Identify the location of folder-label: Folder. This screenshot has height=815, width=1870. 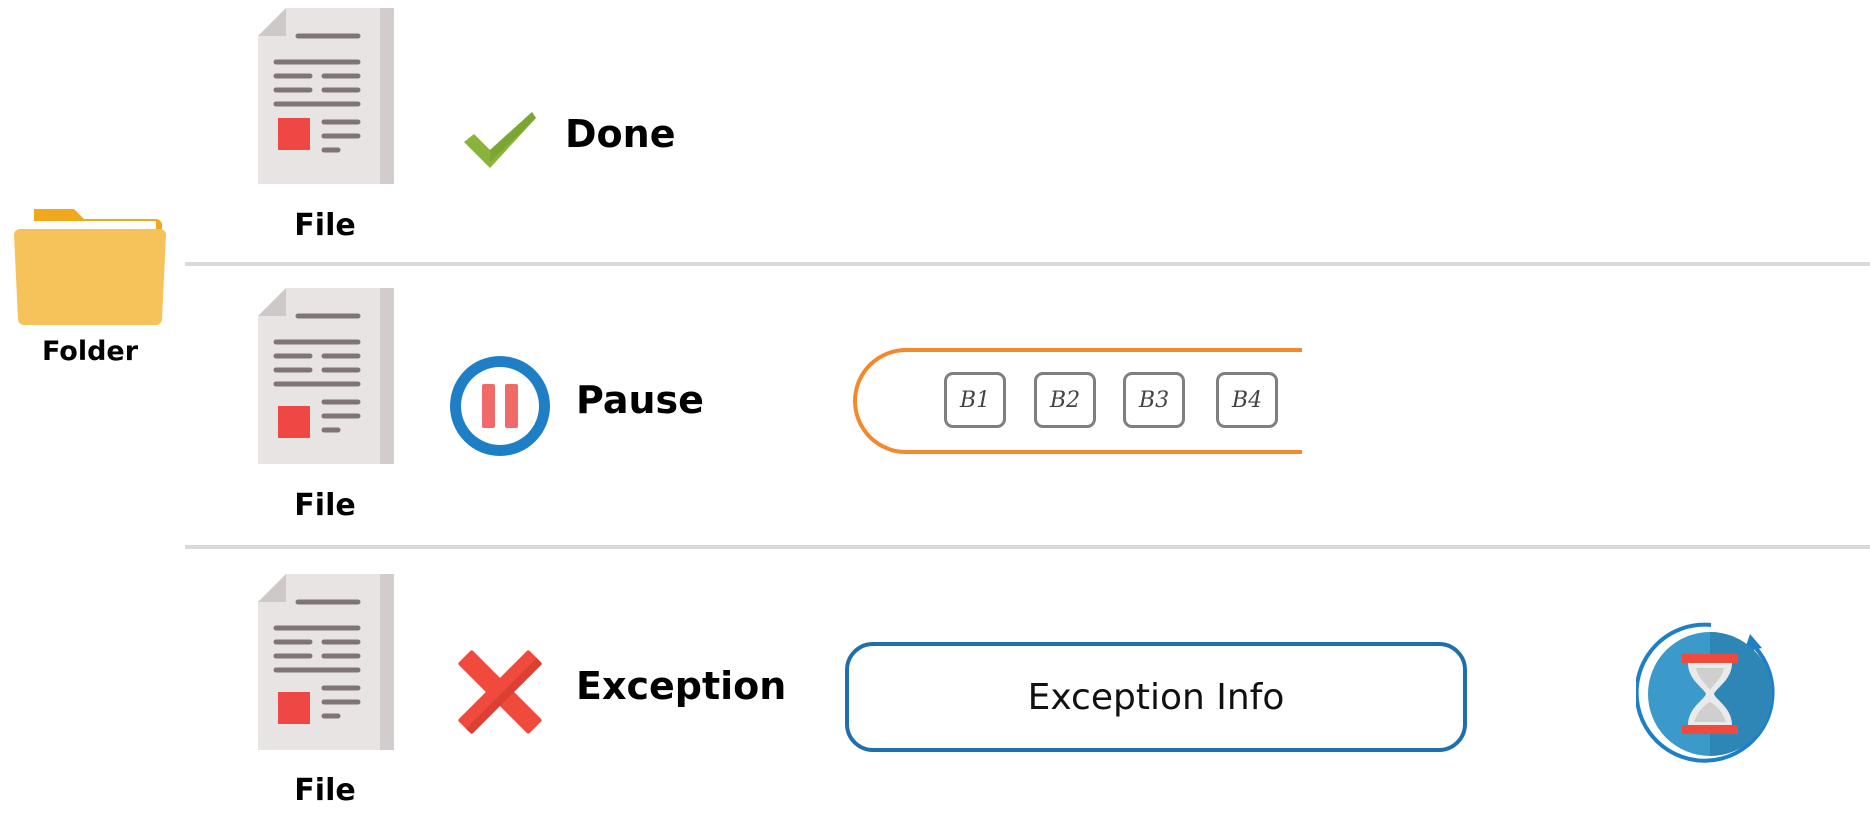
(90, 351).